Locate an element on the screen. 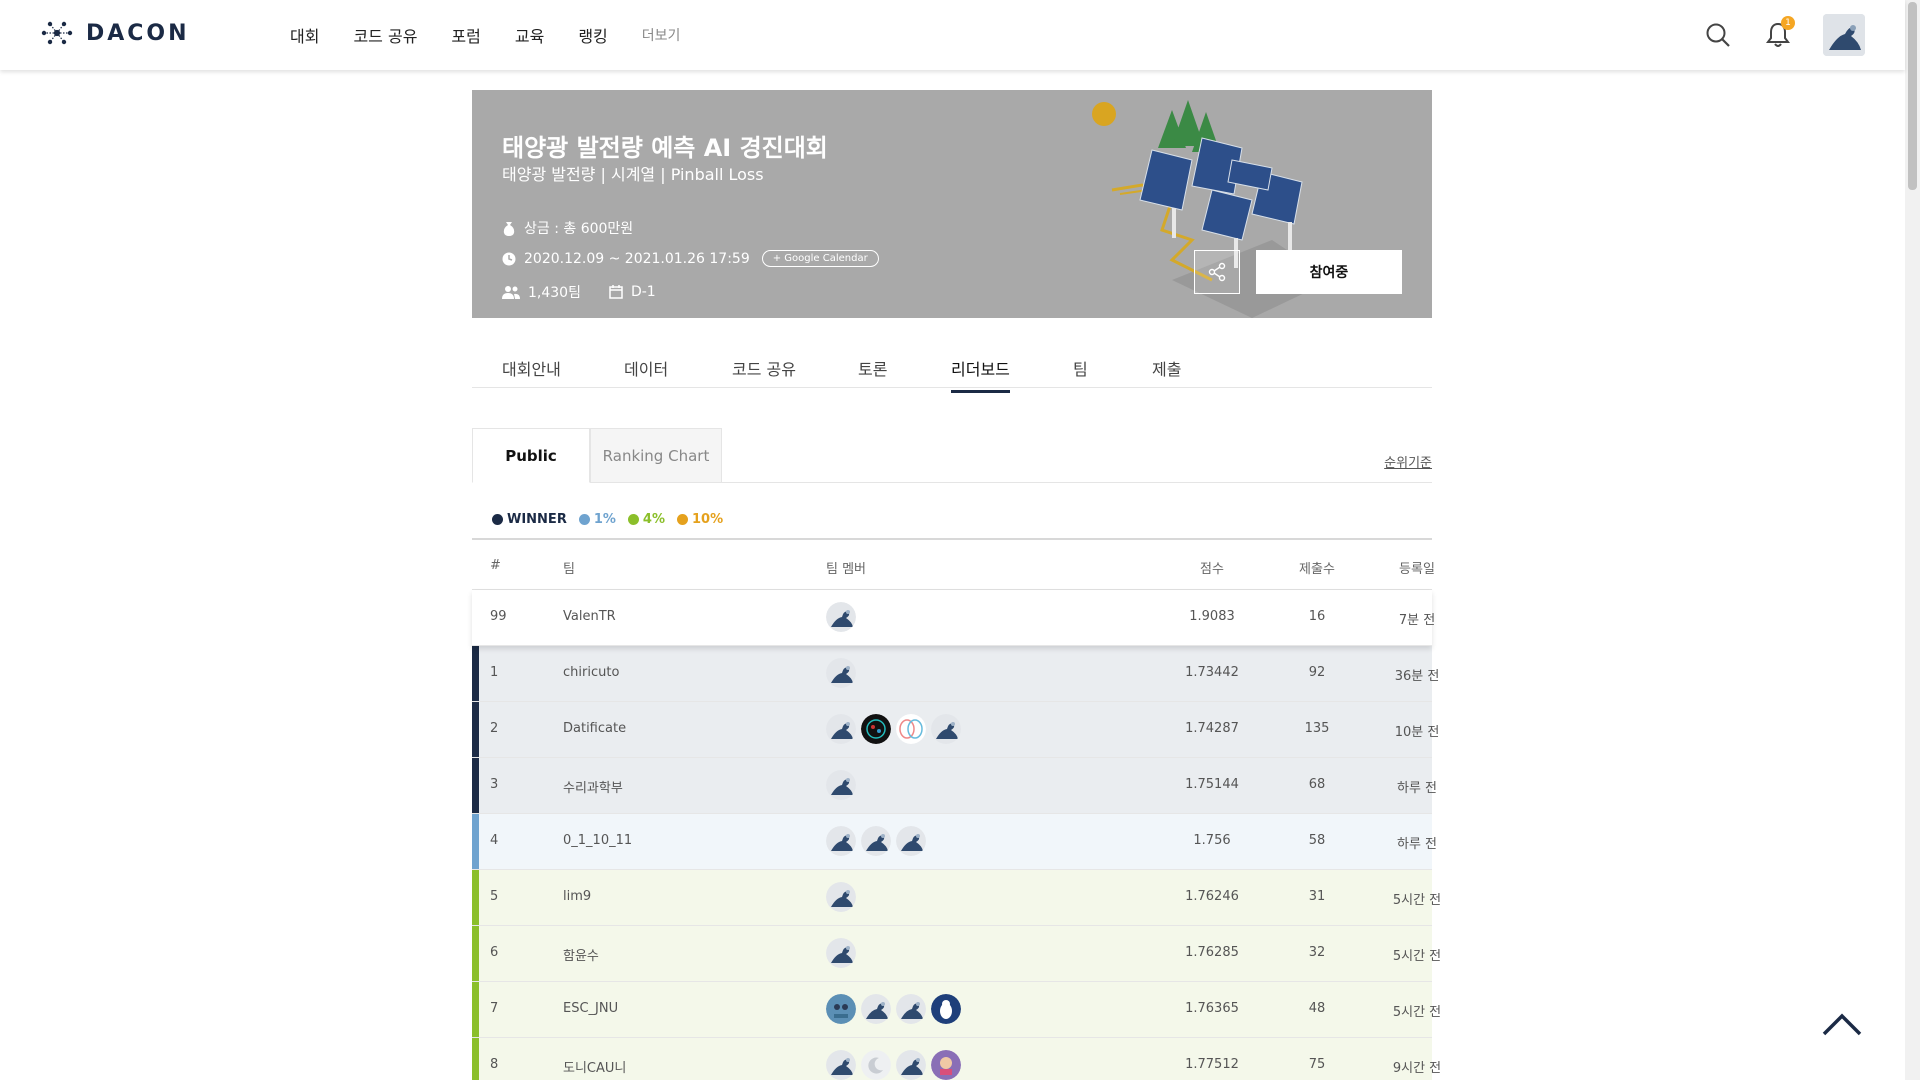 This screenshot has height=1080, width=1920. back-to-top-button is located at coordinates (1842, 1026).